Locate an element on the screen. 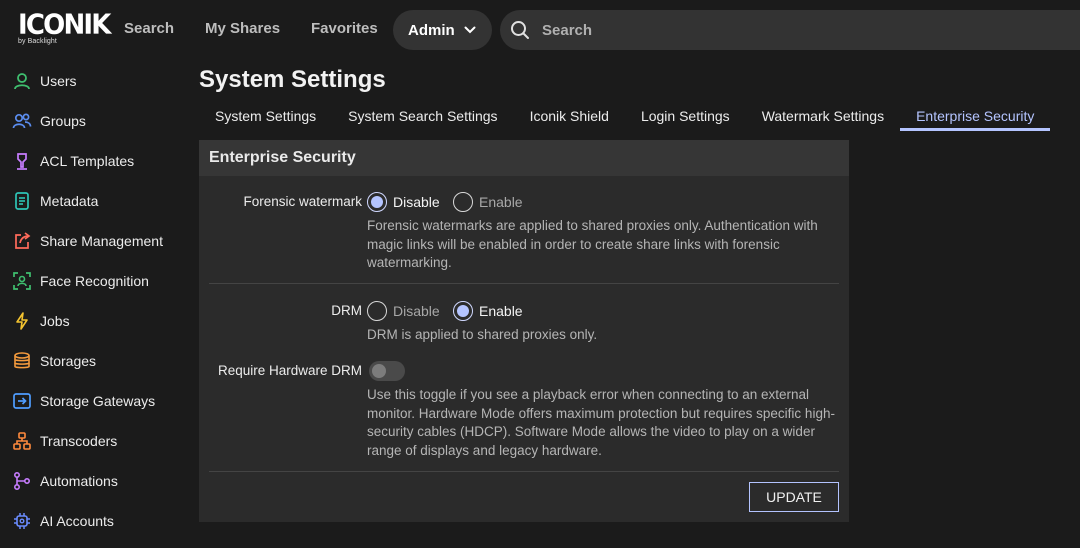 This screenshot has height=548, width=1080. nav-search: Search is located at coordinates (149, 28).